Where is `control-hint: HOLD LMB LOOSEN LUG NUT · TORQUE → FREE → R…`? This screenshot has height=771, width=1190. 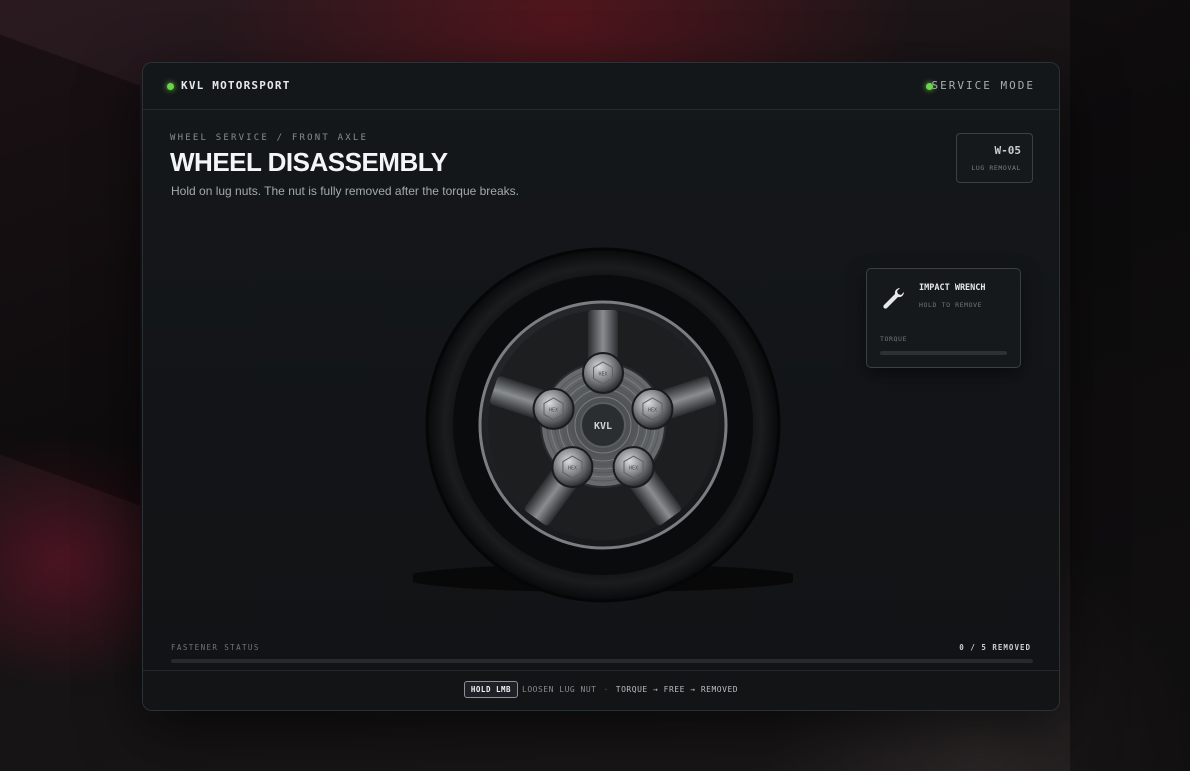 control-hint: HOLD LMB LOOSEN LUG NUT · TORQUE → FREE → R… is located at coordinates (601, 689).